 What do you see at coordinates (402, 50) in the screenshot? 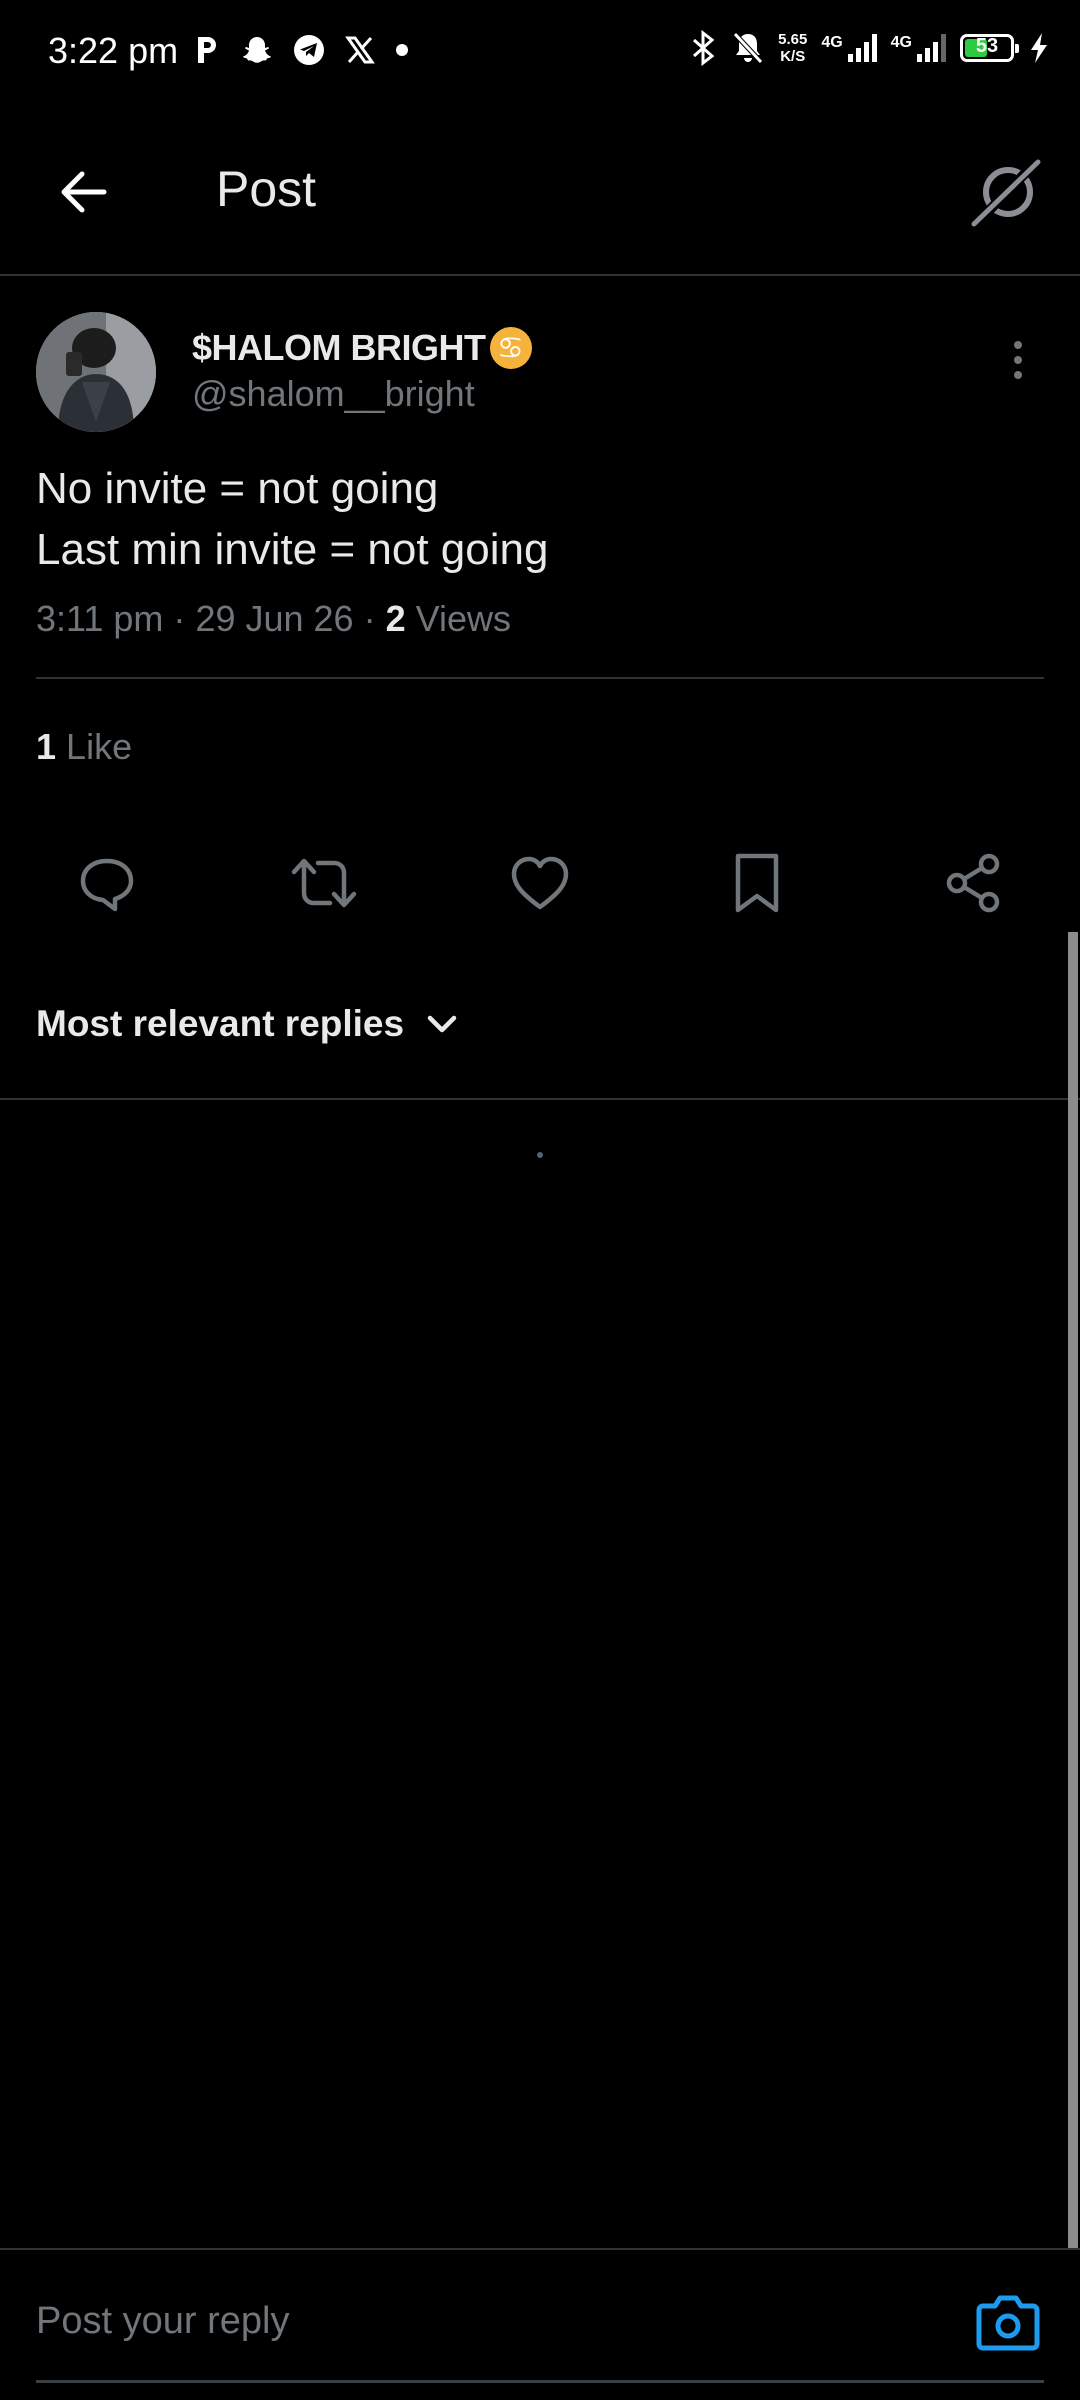
I see `dot-icon` at bounding box center [402, 50].